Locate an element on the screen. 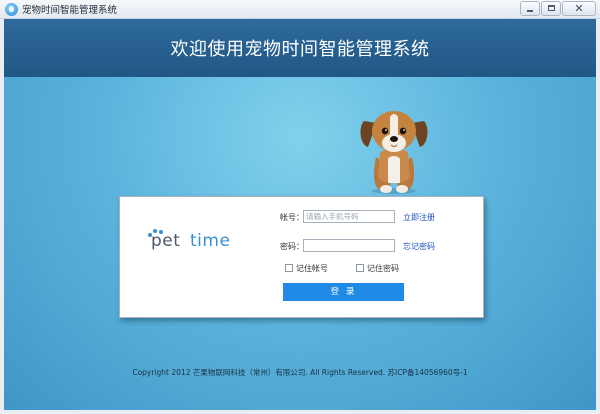  window-frame-bottom is located at coordinates (300, 412).